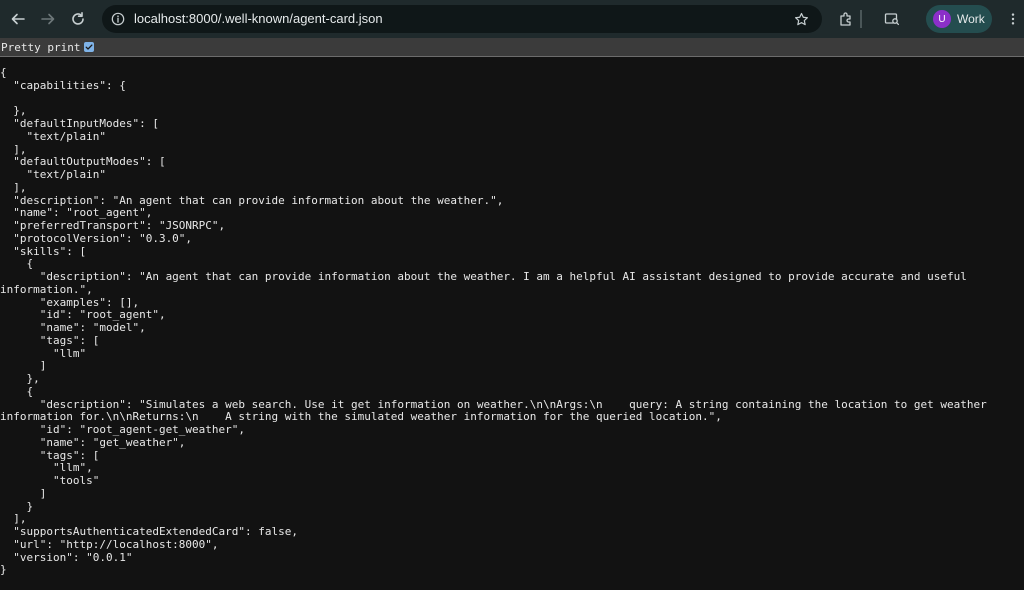 The image size is (1024, 590). I want to click on json-line: "url": "http://localhost:8000",, so click(109, 544).